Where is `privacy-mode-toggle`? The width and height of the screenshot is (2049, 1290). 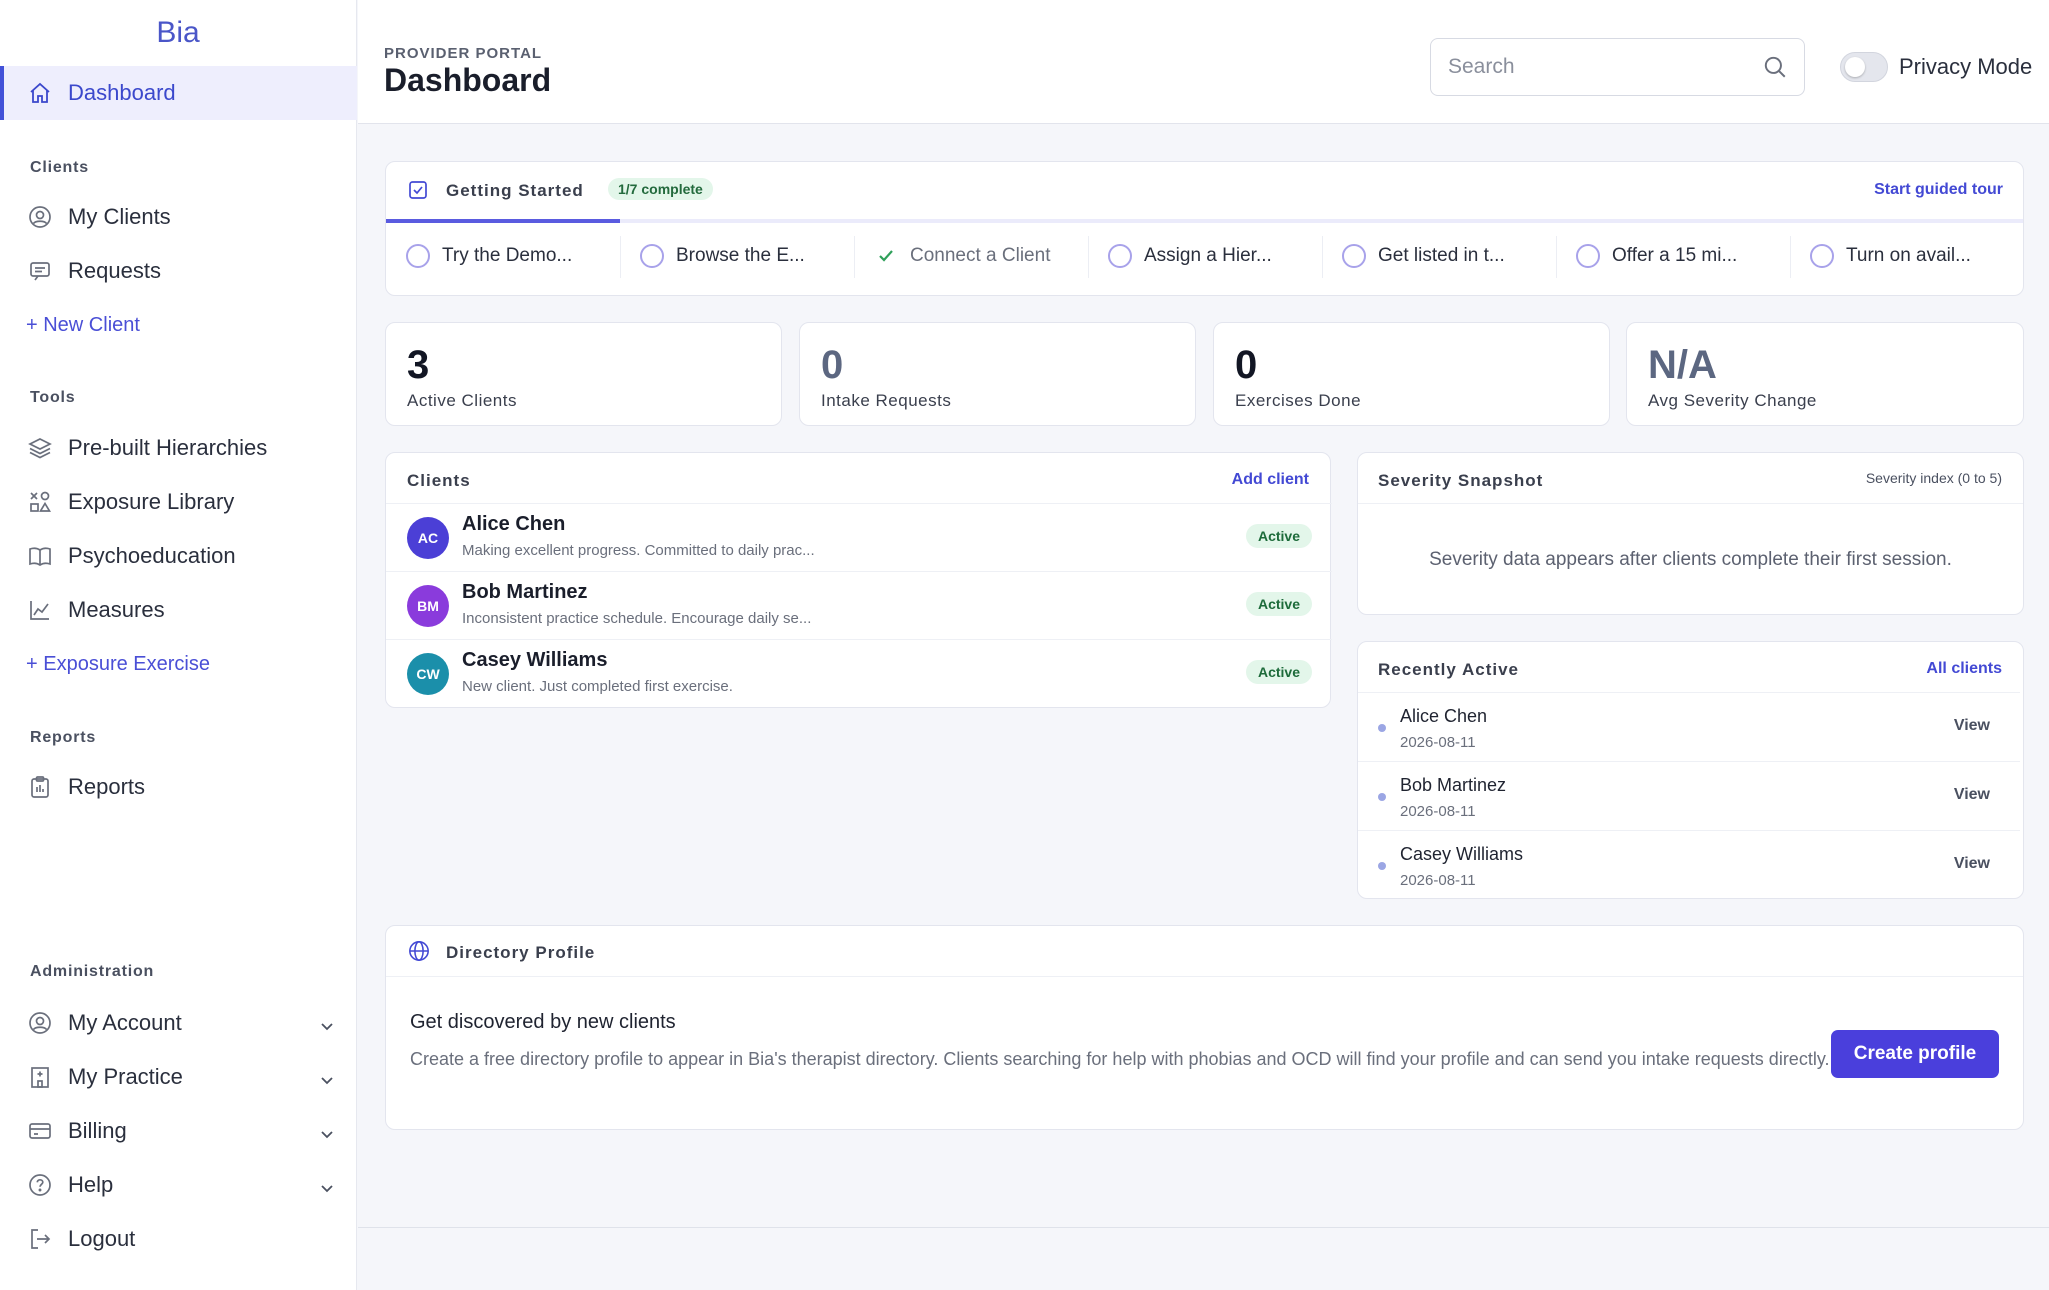
privacy-mode-toggle is located at coordinates (1864, 67).